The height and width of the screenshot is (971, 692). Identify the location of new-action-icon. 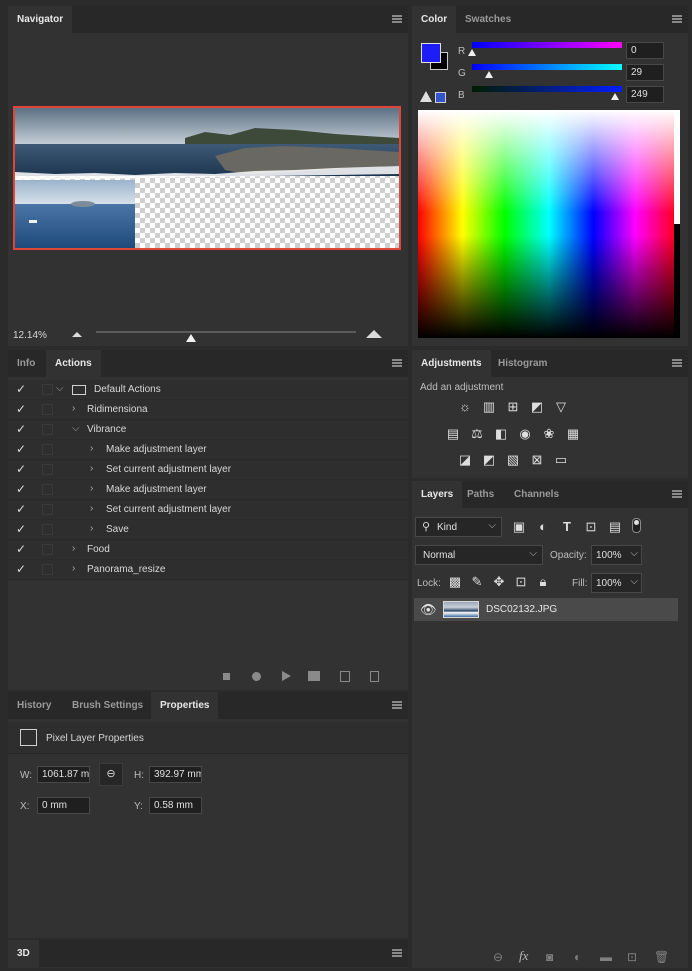
(345, 676).